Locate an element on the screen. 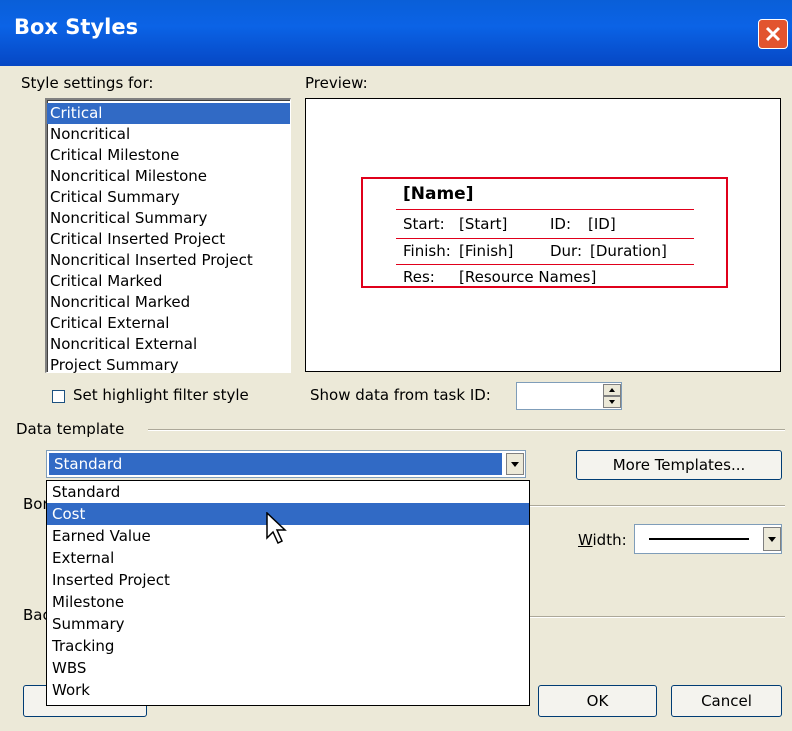  line-sample is located at coordinates (699, 539).